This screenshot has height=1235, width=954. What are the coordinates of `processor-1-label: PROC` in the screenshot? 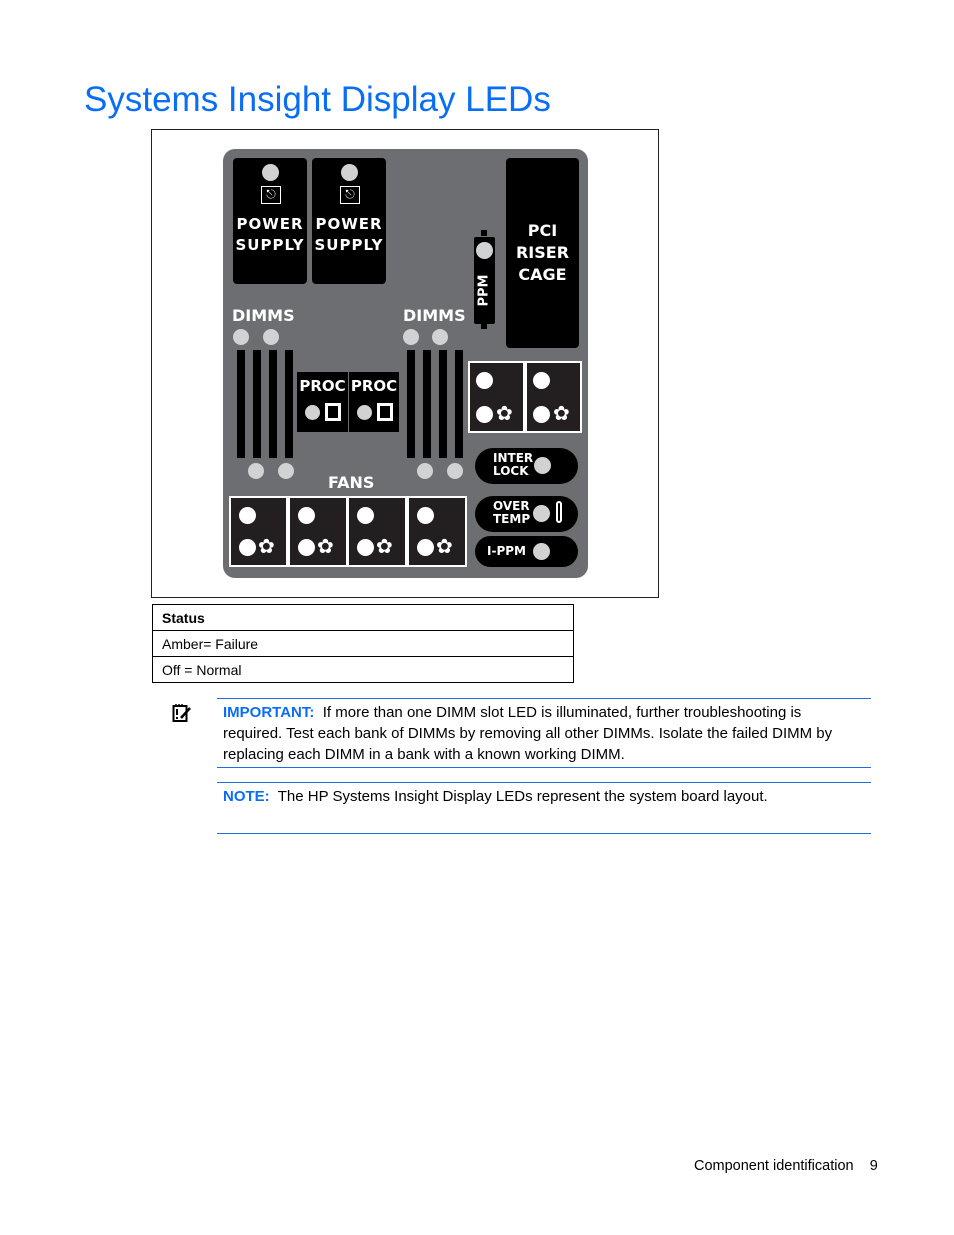 It's located at (322, 386).